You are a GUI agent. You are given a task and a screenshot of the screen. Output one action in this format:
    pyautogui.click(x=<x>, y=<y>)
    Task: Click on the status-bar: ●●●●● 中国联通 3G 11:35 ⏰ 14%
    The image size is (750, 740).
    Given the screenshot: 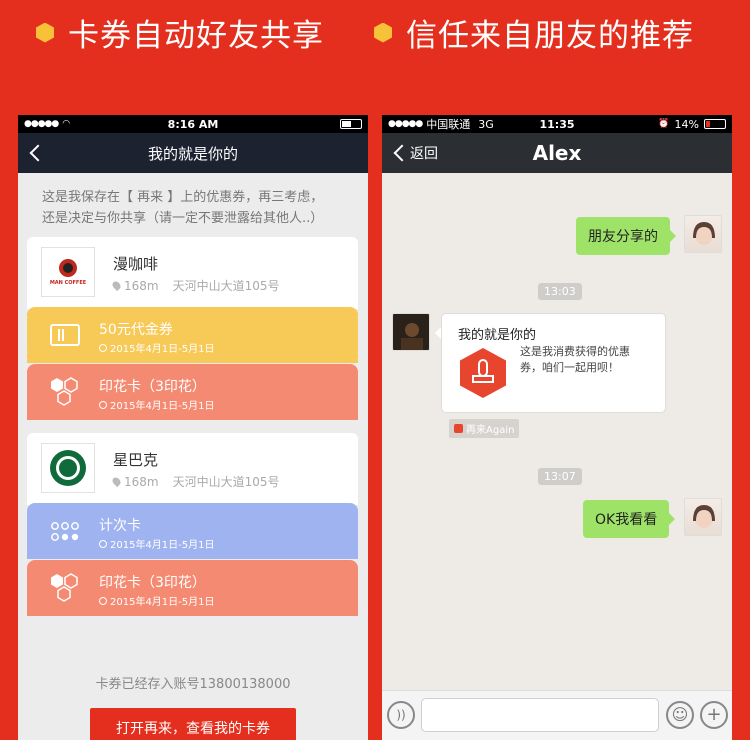 What is the action you would take?
    pyautogui.click(x=557, y=124)
    